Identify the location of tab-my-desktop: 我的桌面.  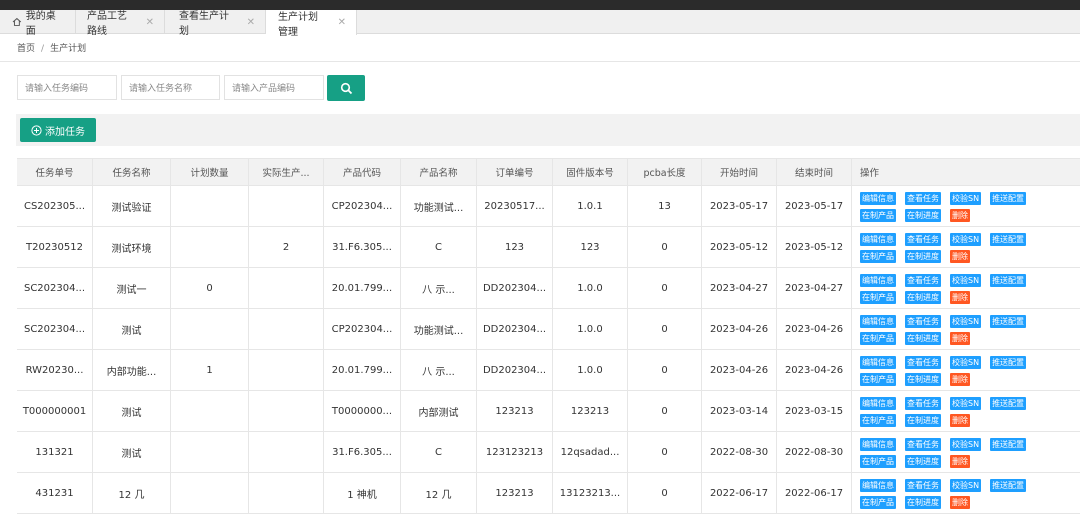
(38, 23).